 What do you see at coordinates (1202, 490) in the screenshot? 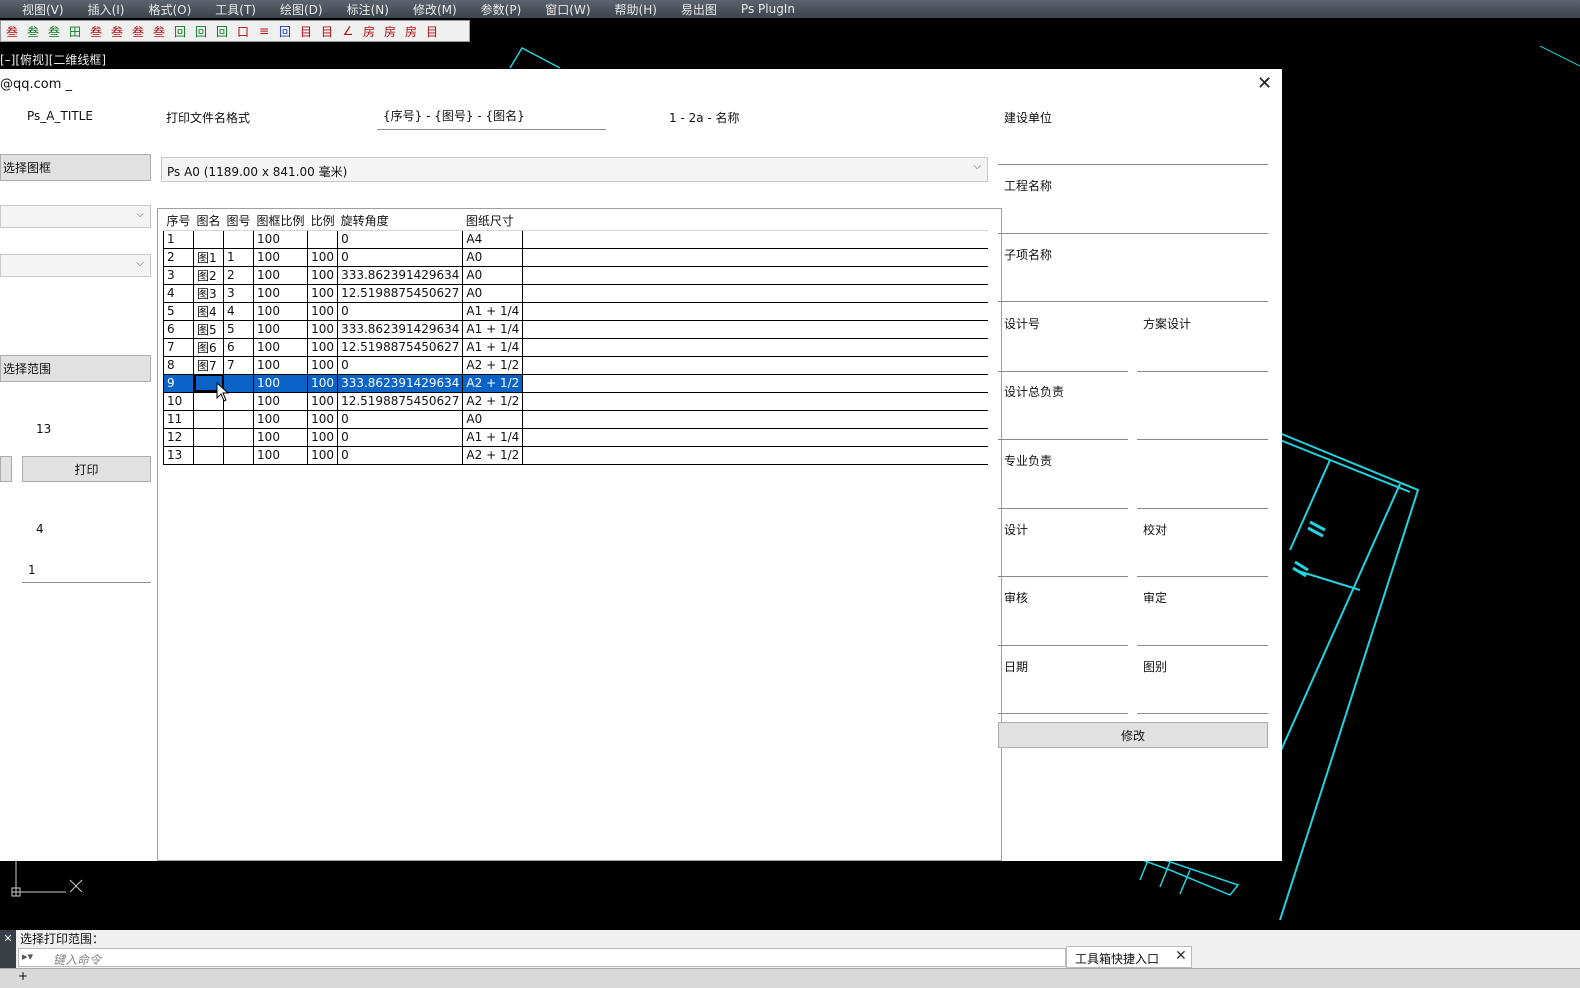
I see `discipline-lead-extra-field` at bounding box center [1202, 490].